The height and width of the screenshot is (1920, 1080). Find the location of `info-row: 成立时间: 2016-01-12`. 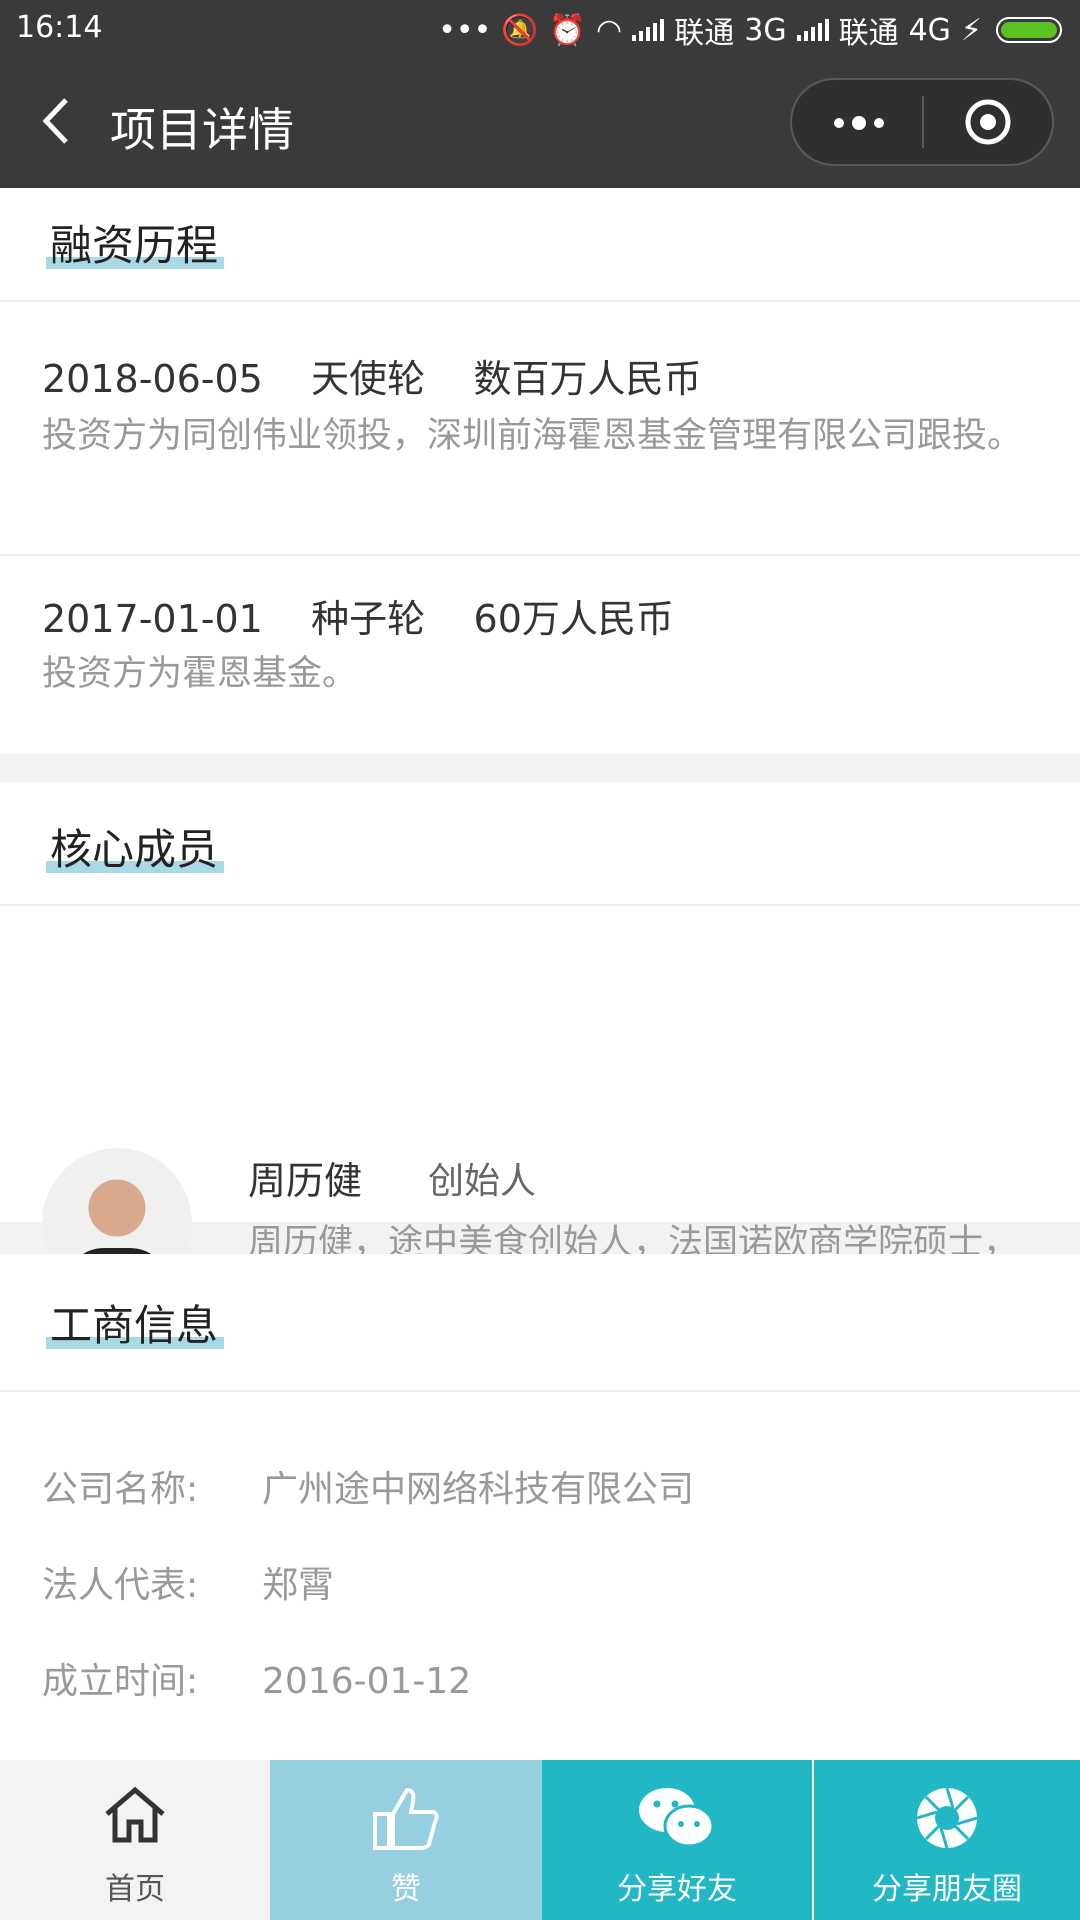

info-row: 成立时间: 2016-01-12 is located at coordinates (257, 1681).